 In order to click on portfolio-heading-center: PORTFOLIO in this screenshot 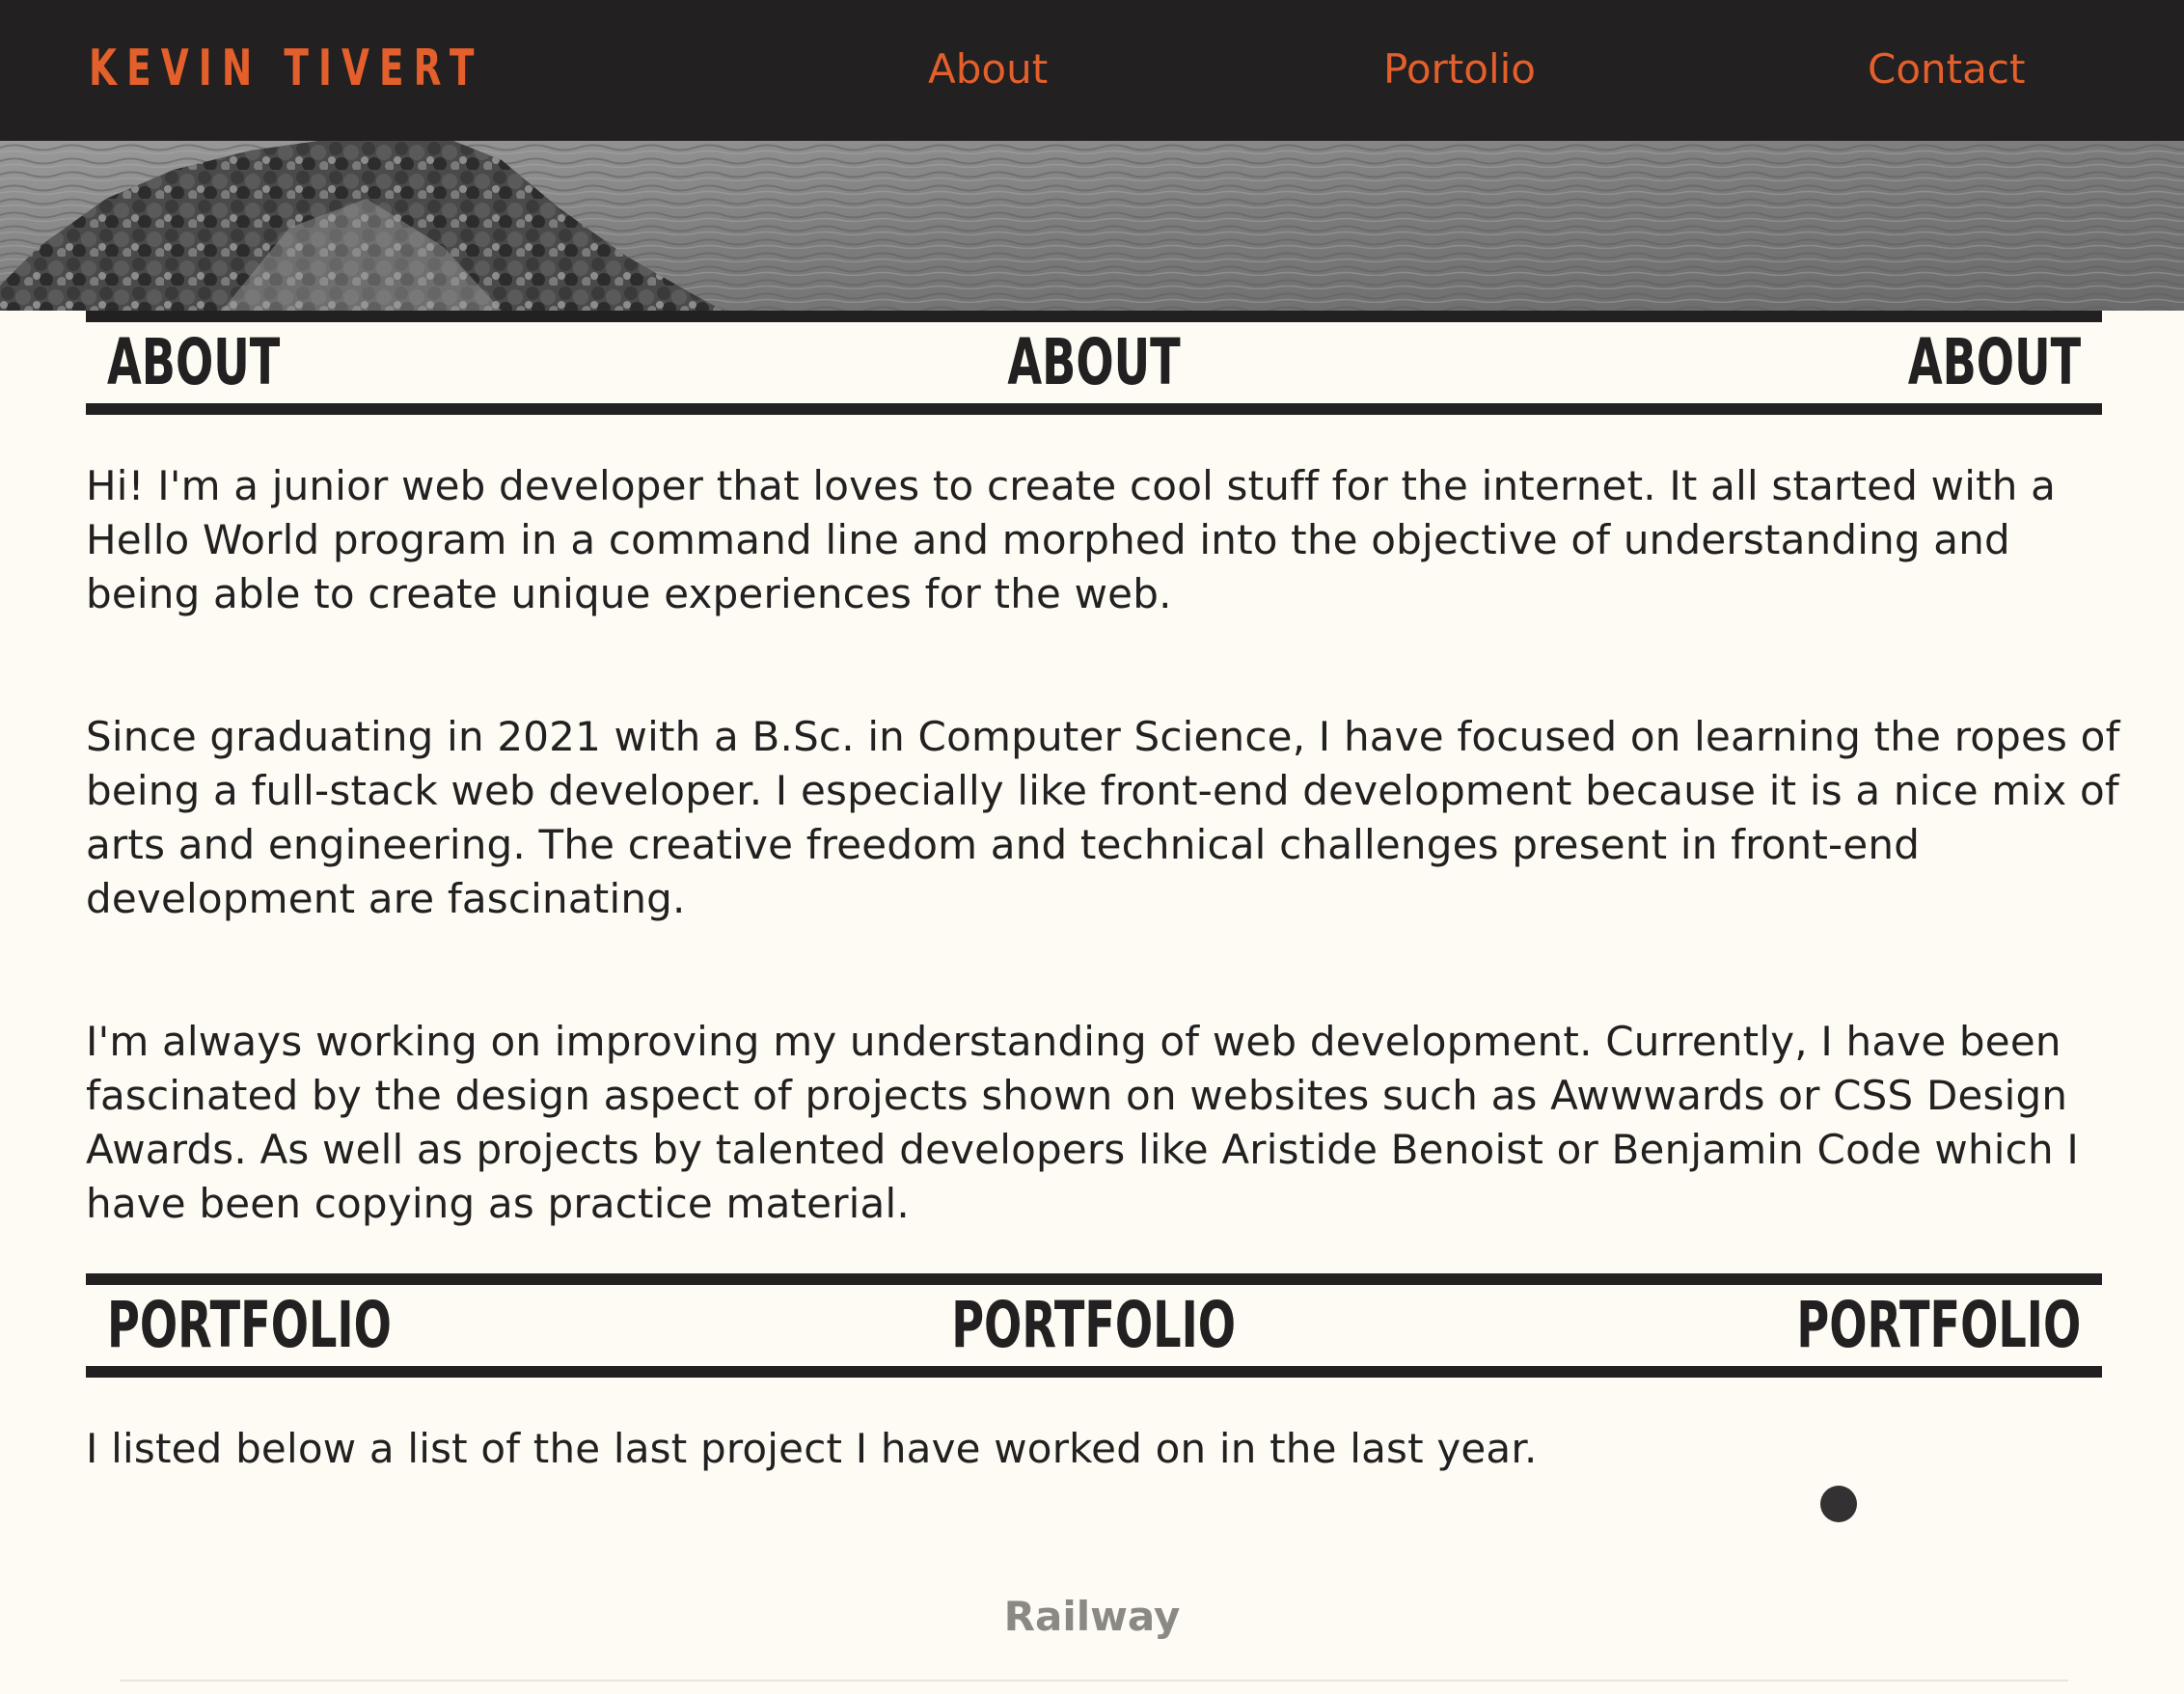, I will do `click(1094, 1325)`.